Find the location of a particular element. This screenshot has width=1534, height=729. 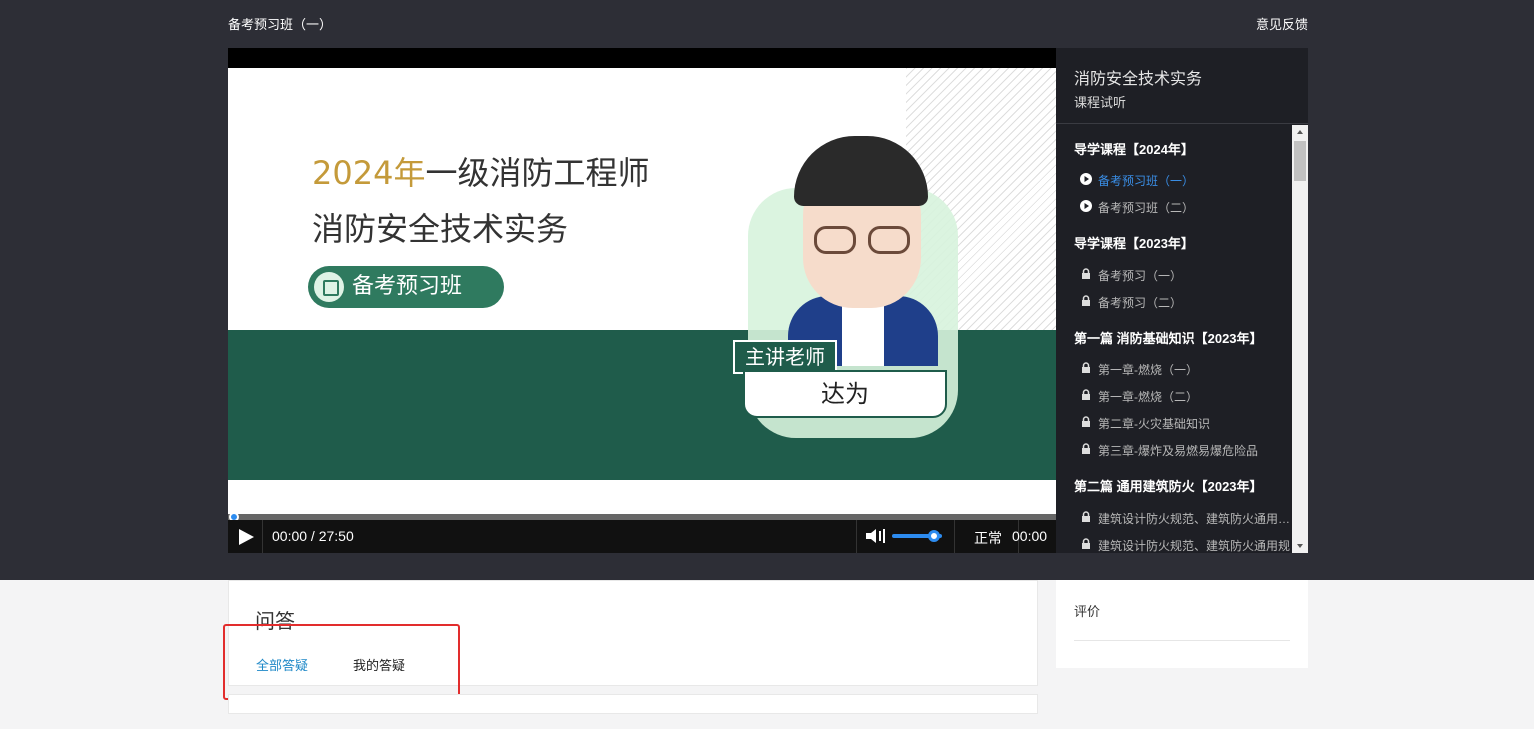

volume-icon is located at coordinates (875, 536).